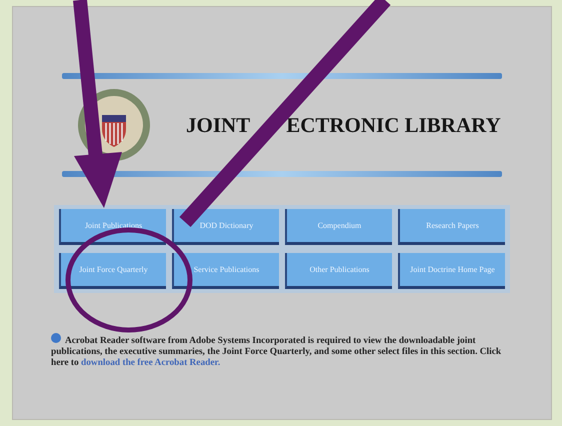  What do you see at coordinates (225, 271) in the screenshot?
I see `nav-button: Service Publications` at bounding box center [225, 271].